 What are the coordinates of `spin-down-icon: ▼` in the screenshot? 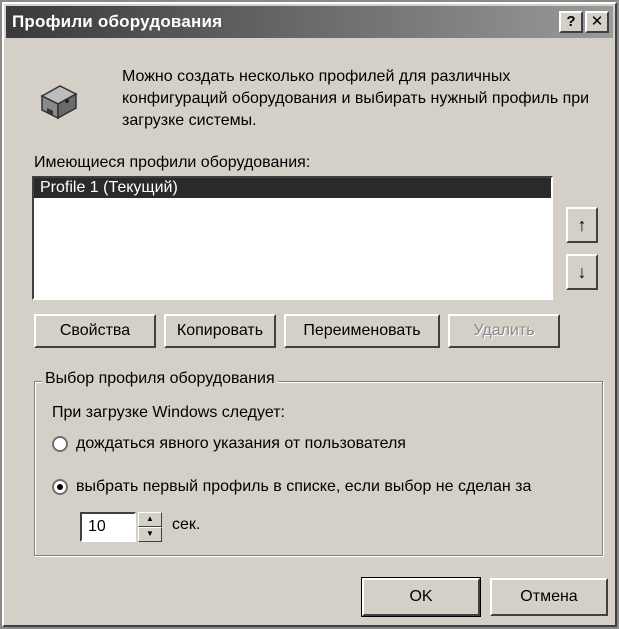 It's located at (150, 534).